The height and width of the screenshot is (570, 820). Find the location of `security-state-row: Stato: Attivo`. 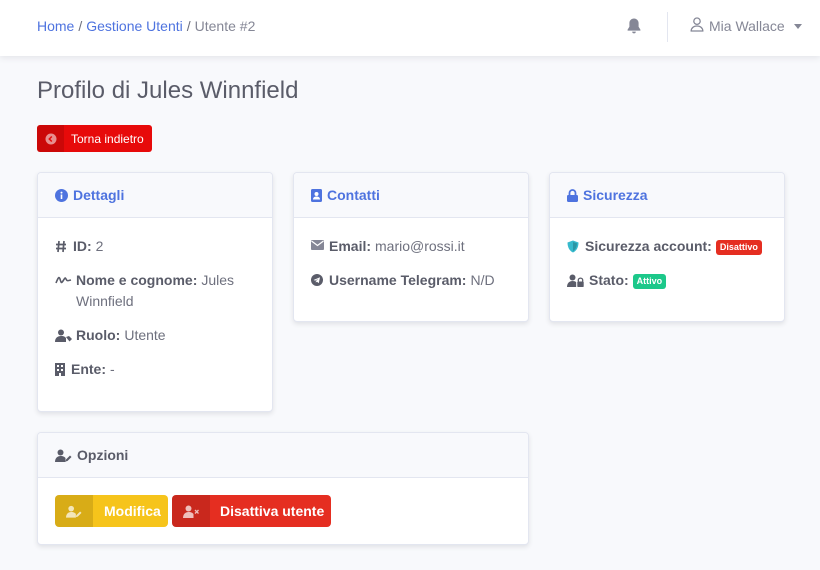

security-state-row: Stato: Attivo is located at coordinates (667, 280).